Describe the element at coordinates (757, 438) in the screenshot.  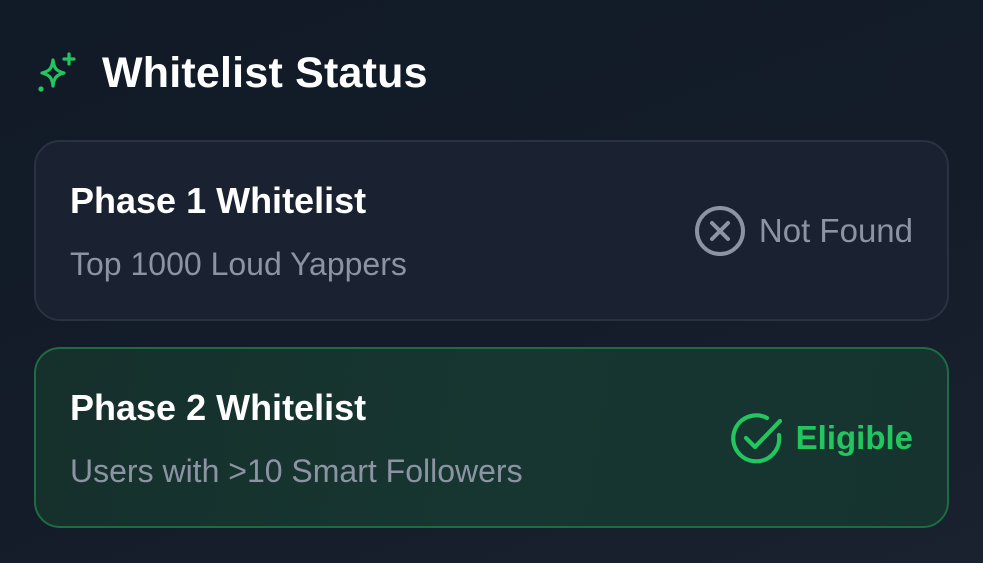
I see `check-circle-icon` at that location.